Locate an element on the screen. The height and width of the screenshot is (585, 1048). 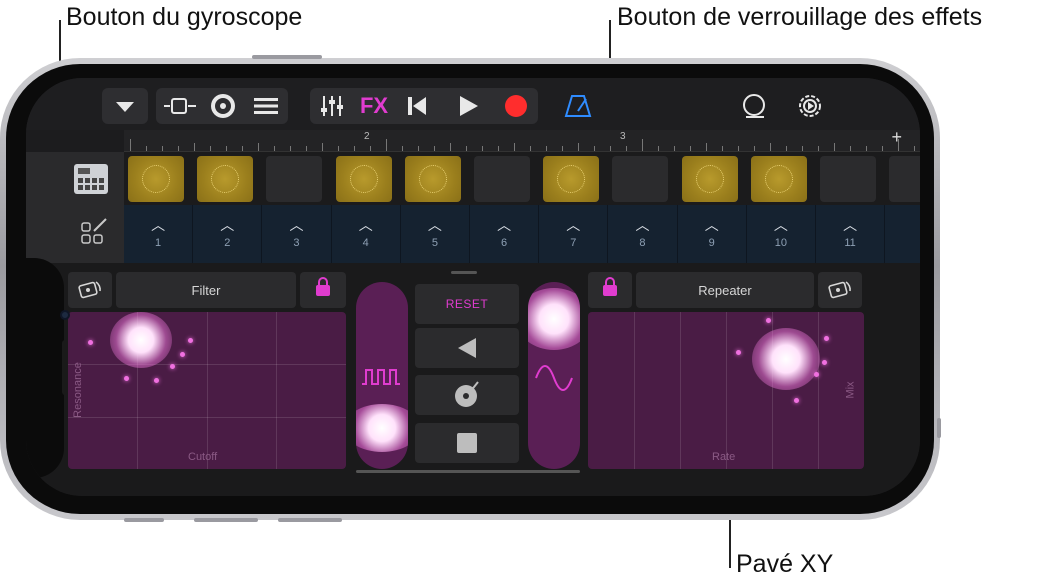
sine-wave-icon is located at coordinates (554, 378).